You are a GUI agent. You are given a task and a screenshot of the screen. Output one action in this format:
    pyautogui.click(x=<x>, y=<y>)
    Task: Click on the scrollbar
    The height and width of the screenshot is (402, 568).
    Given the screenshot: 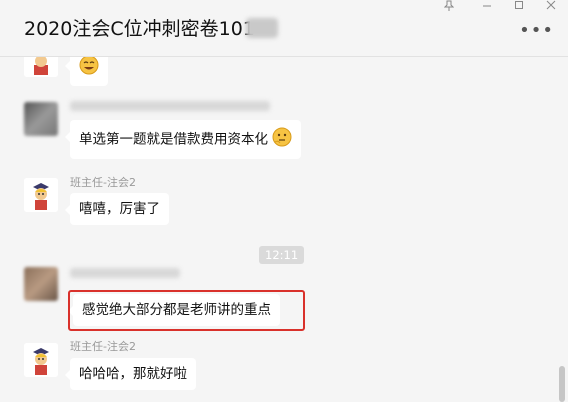 What is the action you would take?
    pyautogui.click(x=562, y=384)
    